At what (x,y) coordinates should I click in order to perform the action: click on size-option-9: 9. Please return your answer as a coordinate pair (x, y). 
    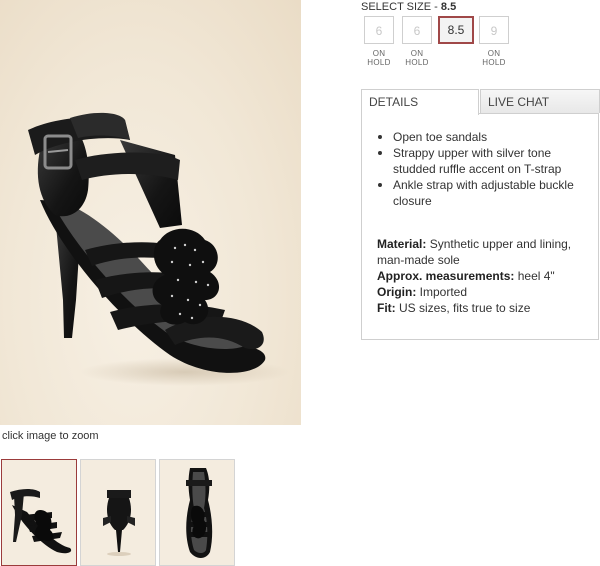
    Looking at the image, I should click on (494, 30).